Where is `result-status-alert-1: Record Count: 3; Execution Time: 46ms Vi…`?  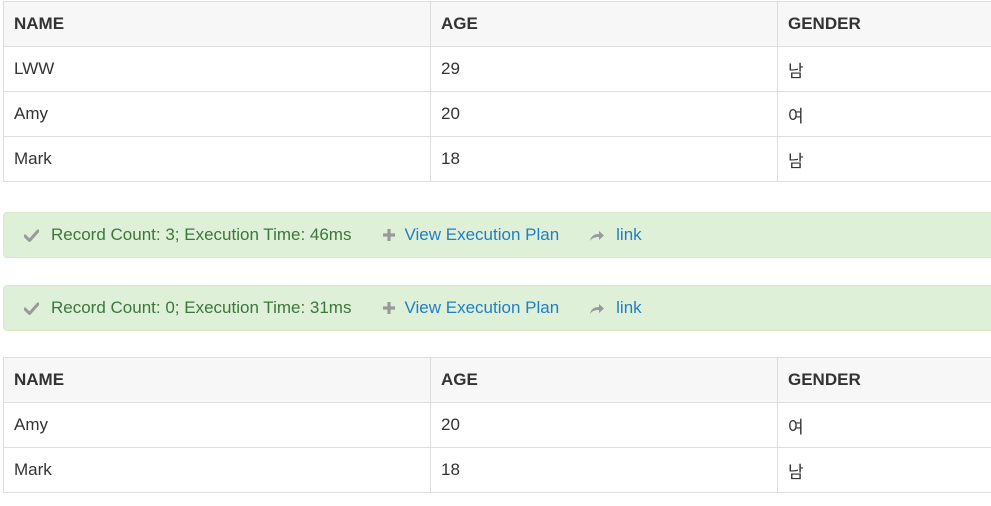
result-status-alert-1: Record Count: 3; Execution Time: 46ms Vi… is located at coordinates (497, 235).